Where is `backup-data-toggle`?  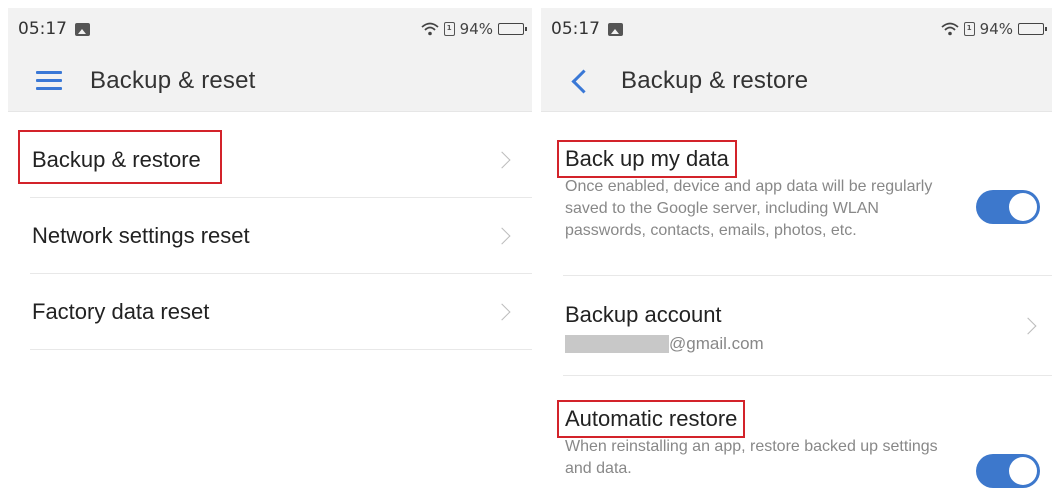
backup-data-toggle is located at coordinates (1008, 207).